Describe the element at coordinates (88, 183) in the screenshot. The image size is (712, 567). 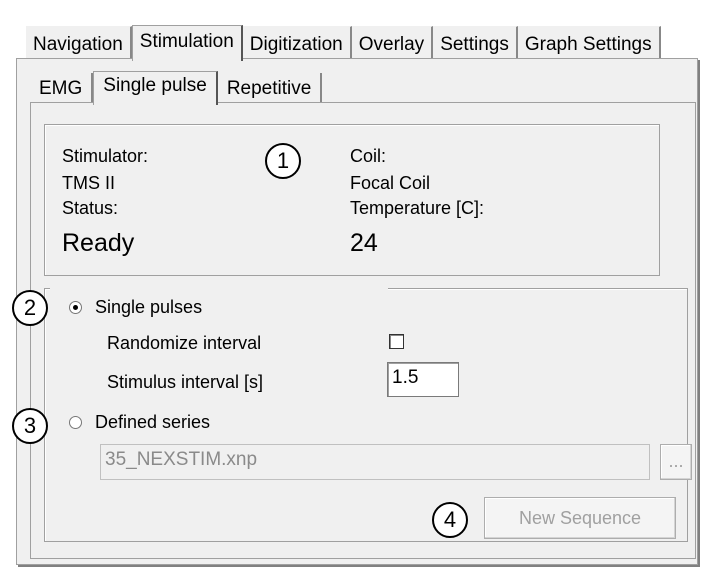
I see `stimulator-value: TMS II` at that location.